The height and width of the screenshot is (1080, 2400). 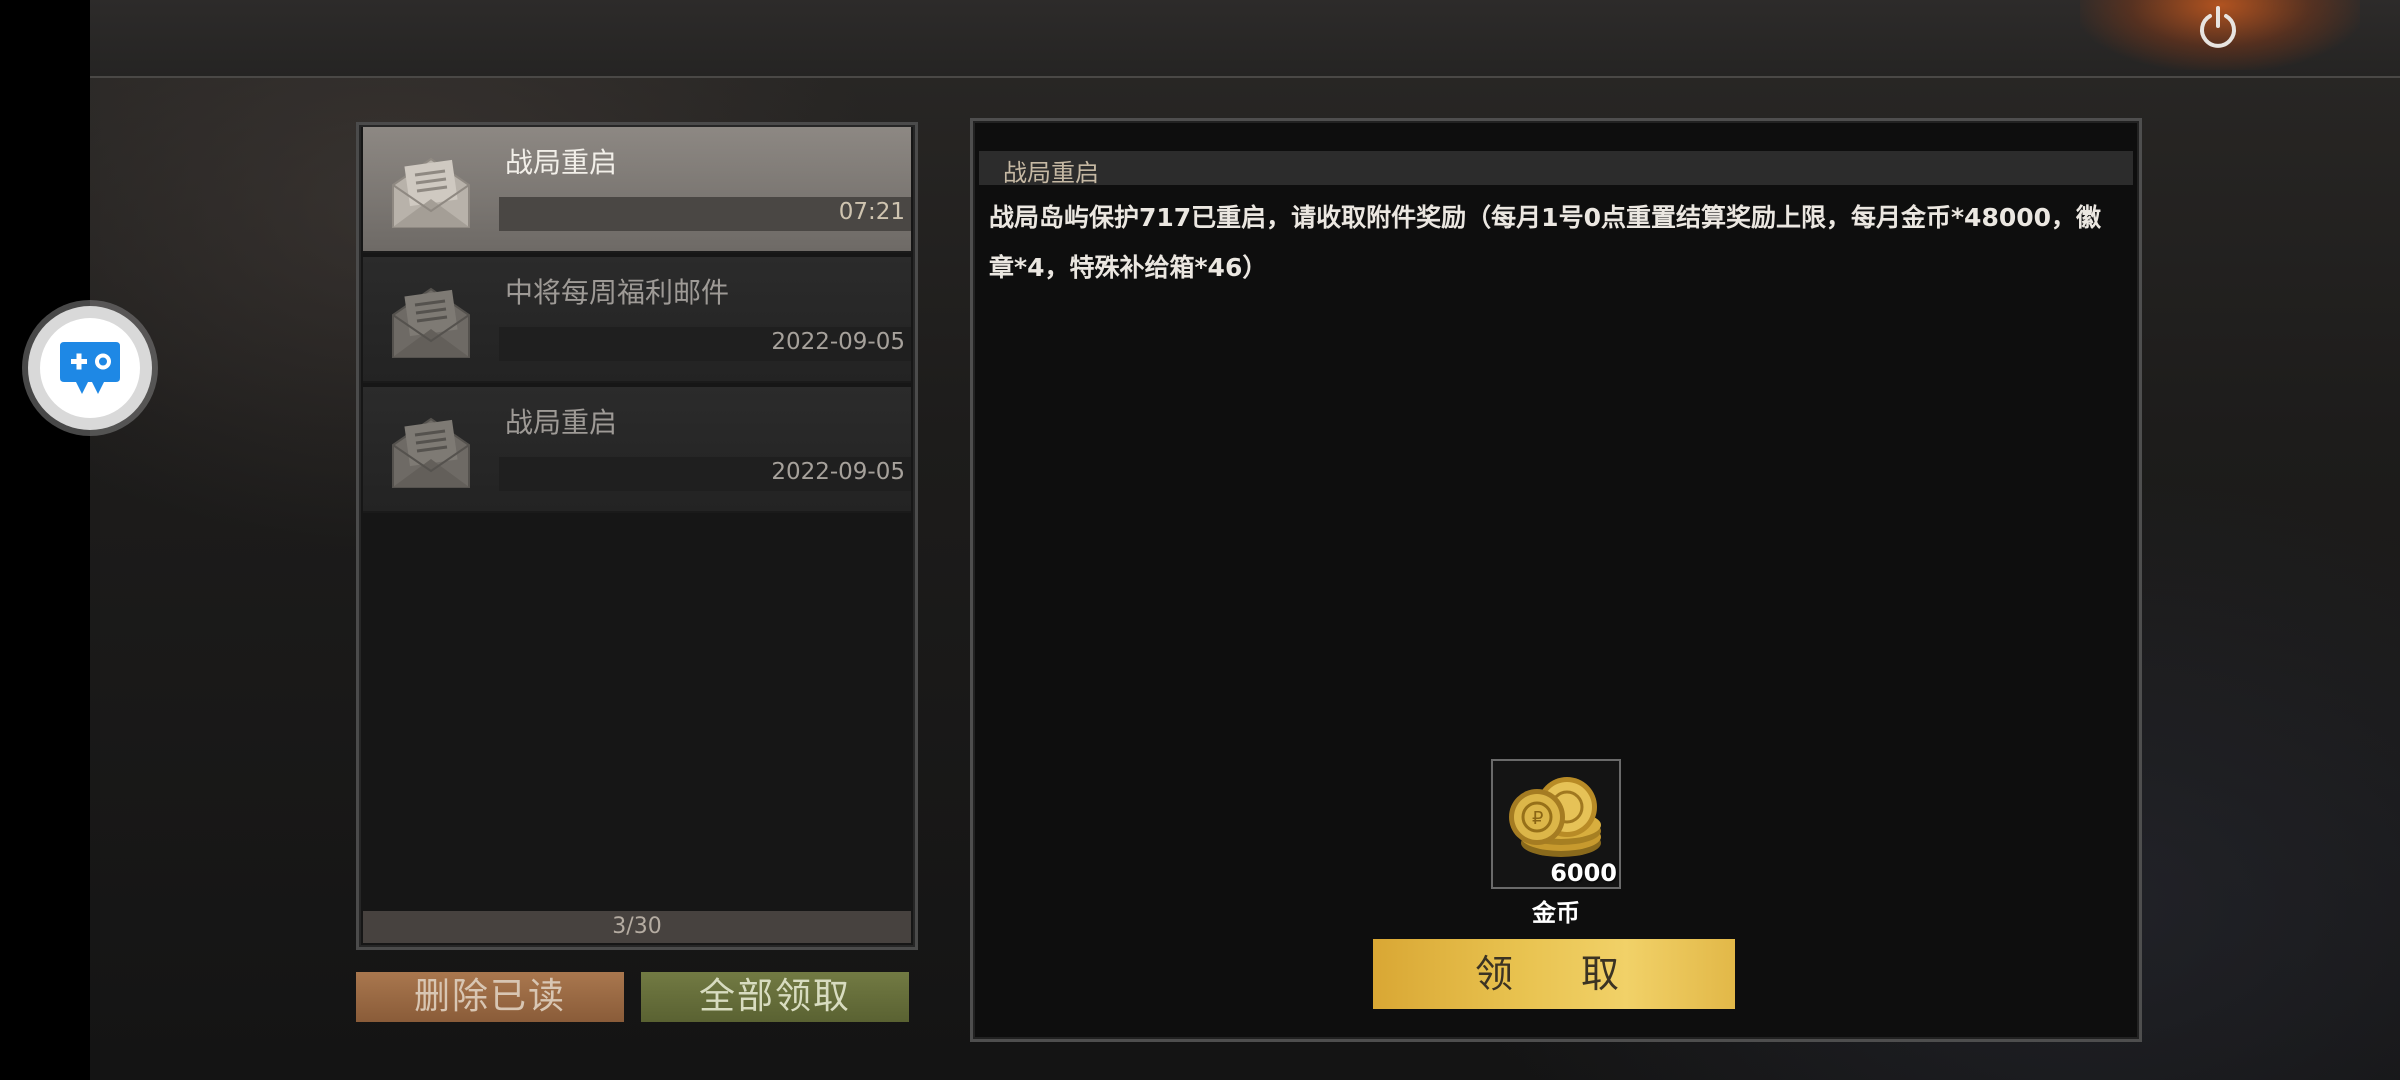 I want to click on power-icon, so click(x=2218, y=27).